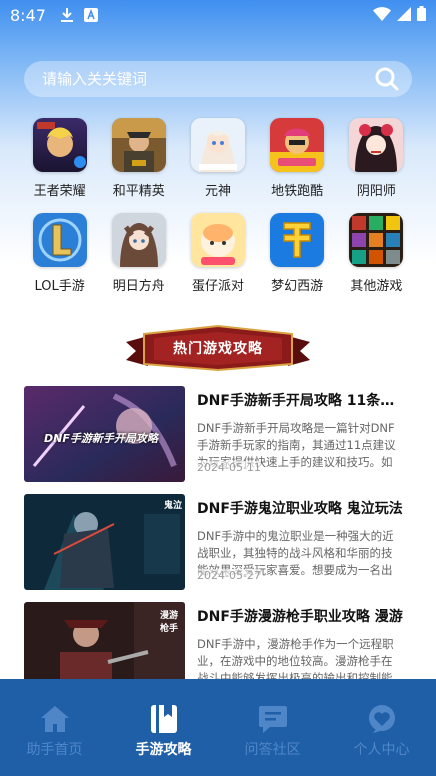 The image size is (436, 776). Describe the element at coordinates (59, 240) in the screenshot. I see `lol-mobile-icon` at that location.